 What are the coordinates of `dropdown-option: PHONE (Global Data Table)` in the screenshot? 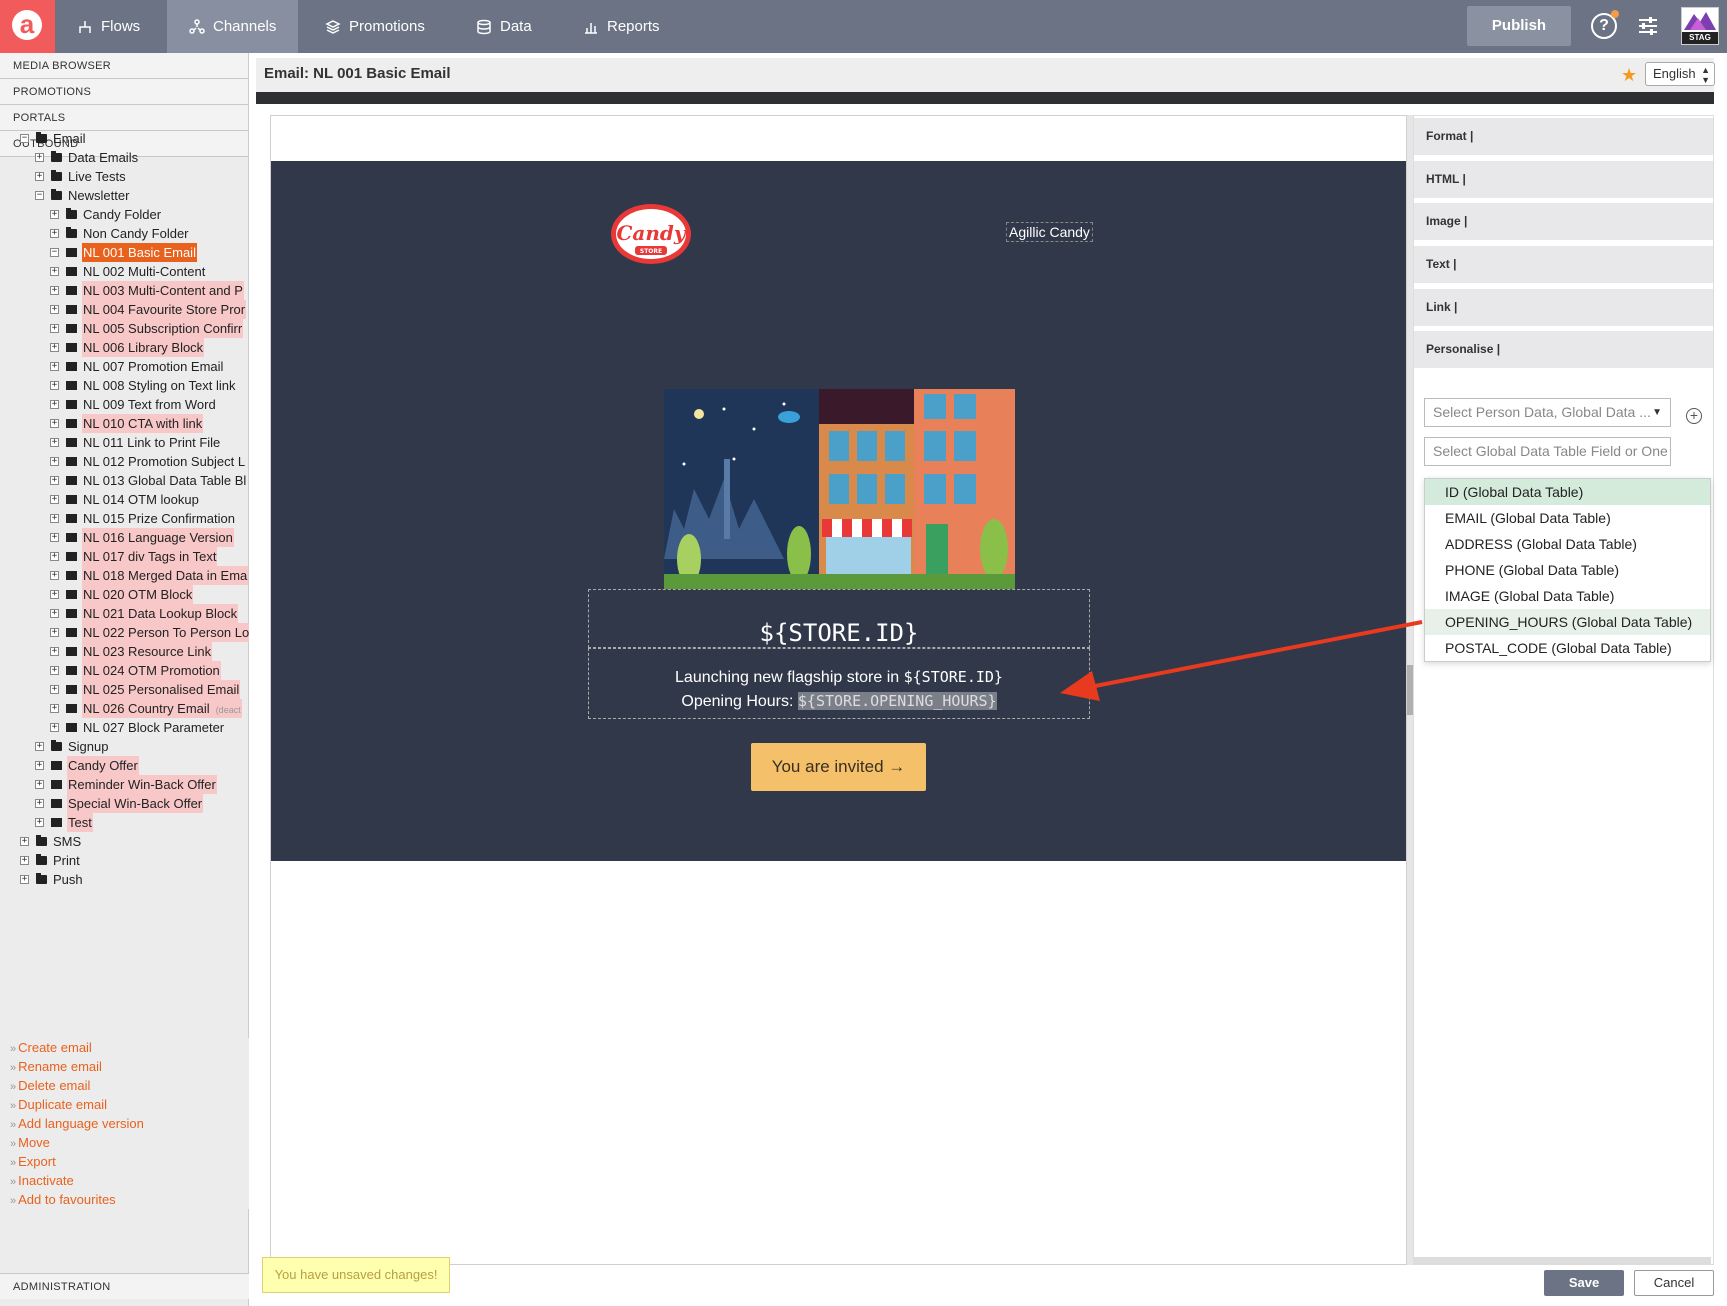 It's located at (1567, 570).